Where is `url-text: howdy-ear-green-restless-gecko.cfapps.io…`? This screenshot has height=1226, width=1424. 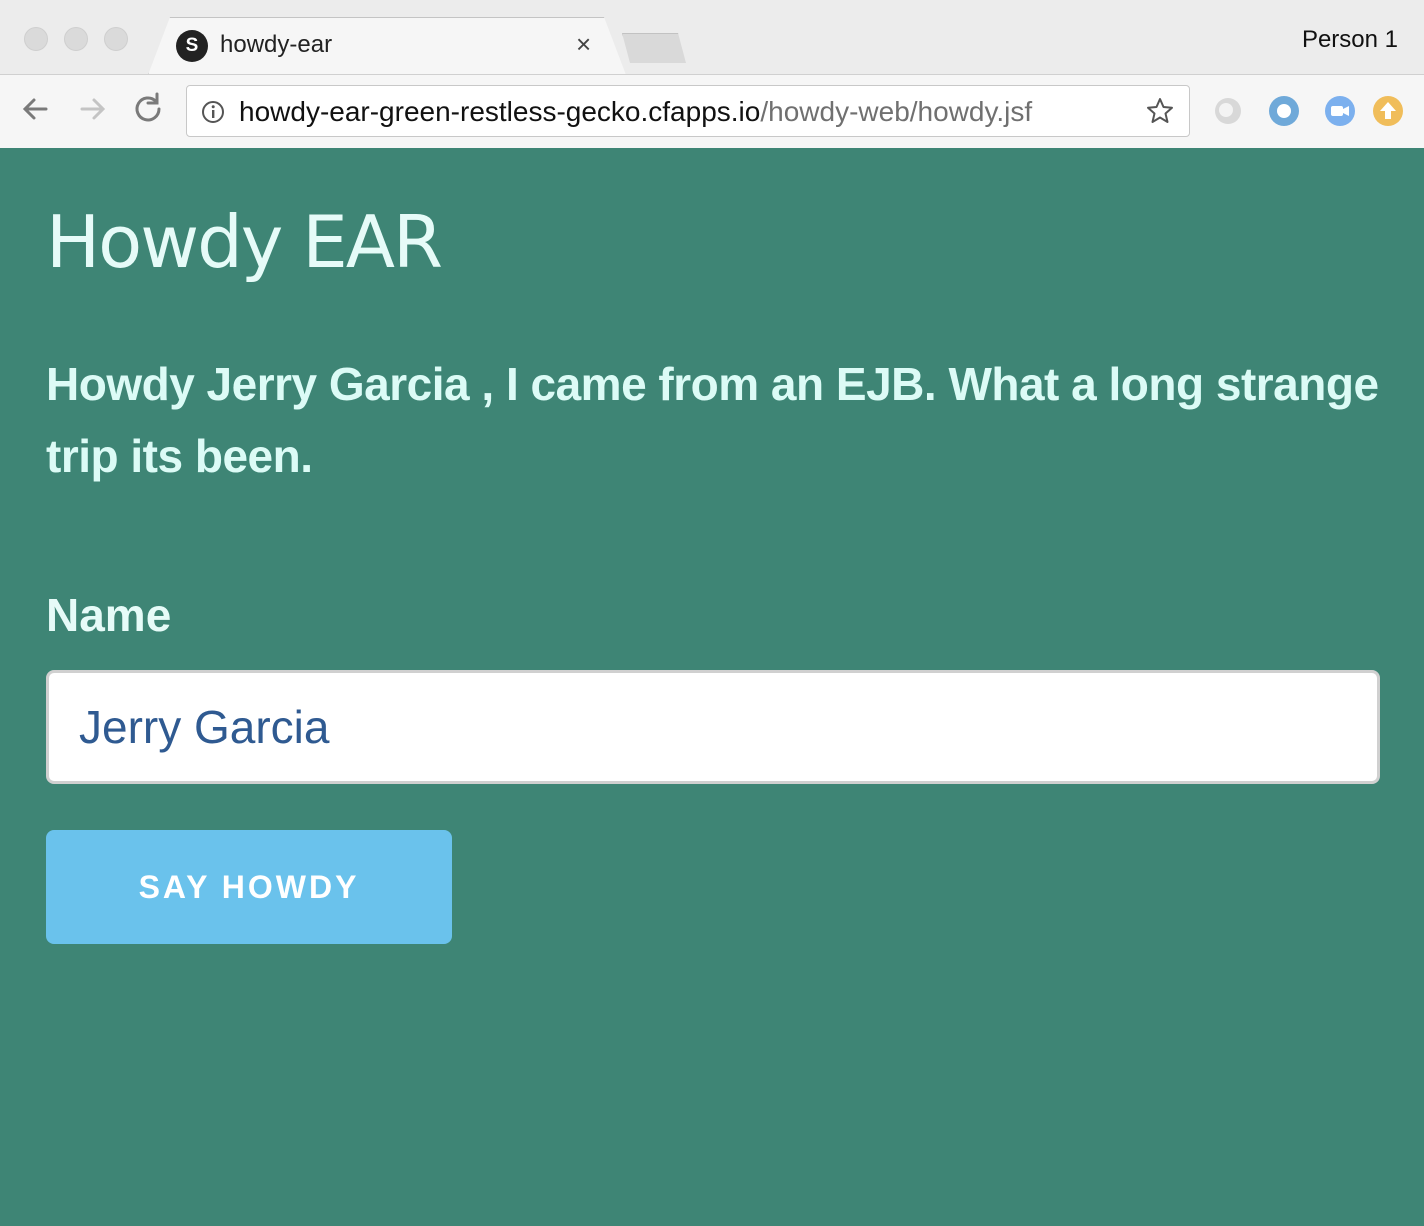 url-text: howdy-ear-green-restless-gecko.cfapps.io… is located at coordinates (635, 112).